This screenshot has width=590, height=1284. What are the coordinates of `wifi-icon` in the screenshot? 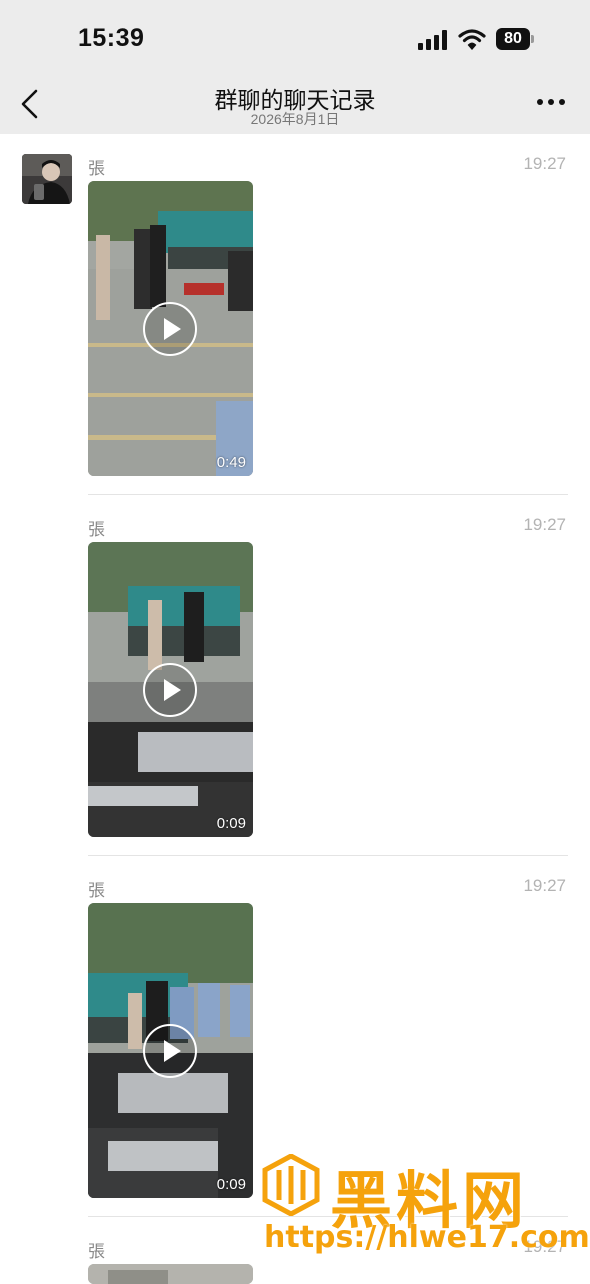 It's located at (472, 39).